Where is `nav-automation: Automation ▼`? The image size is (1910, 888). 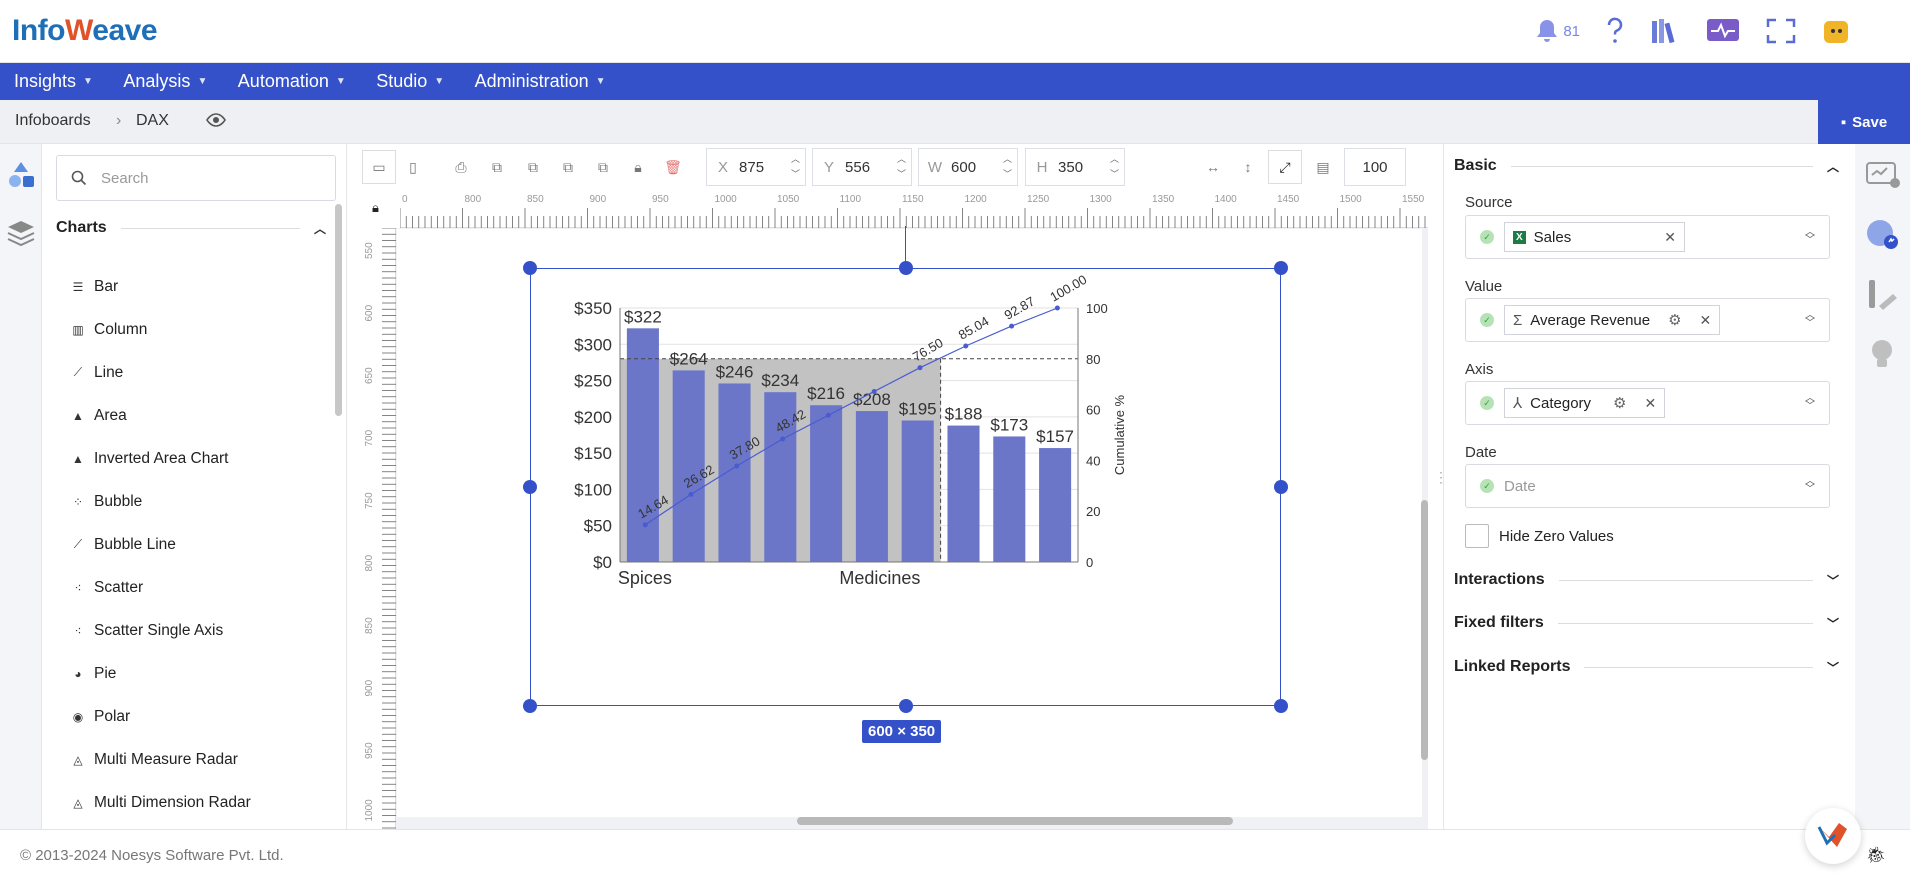 nav-automation: Automation ▼ is located at coordinates (292, 81).